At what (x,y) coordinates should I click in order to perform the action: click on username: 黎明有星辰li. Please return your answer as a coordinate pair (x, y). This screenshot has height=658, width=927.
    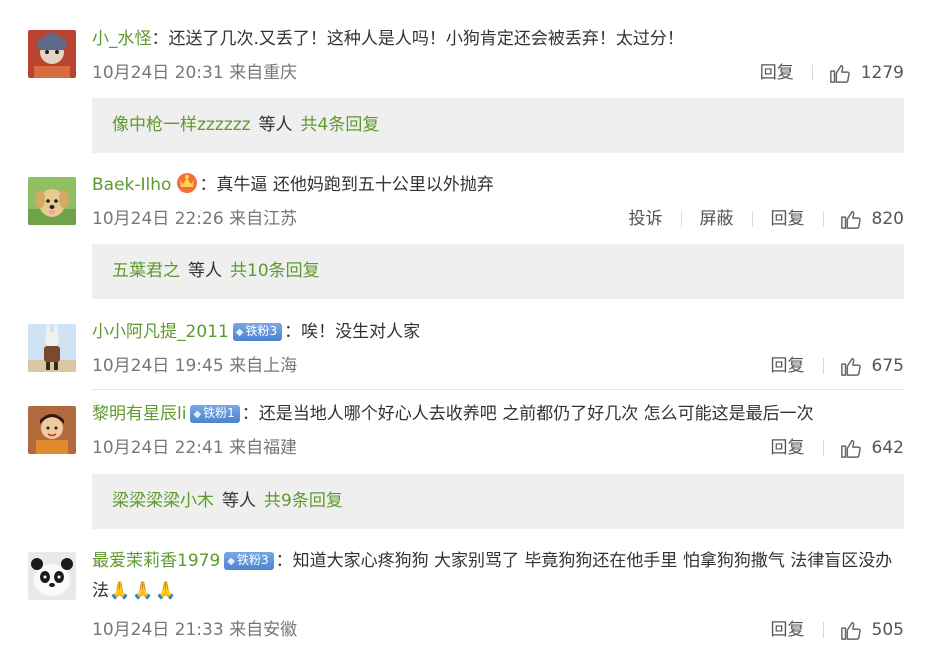
    Looking at the image, I should click on (139, 414).